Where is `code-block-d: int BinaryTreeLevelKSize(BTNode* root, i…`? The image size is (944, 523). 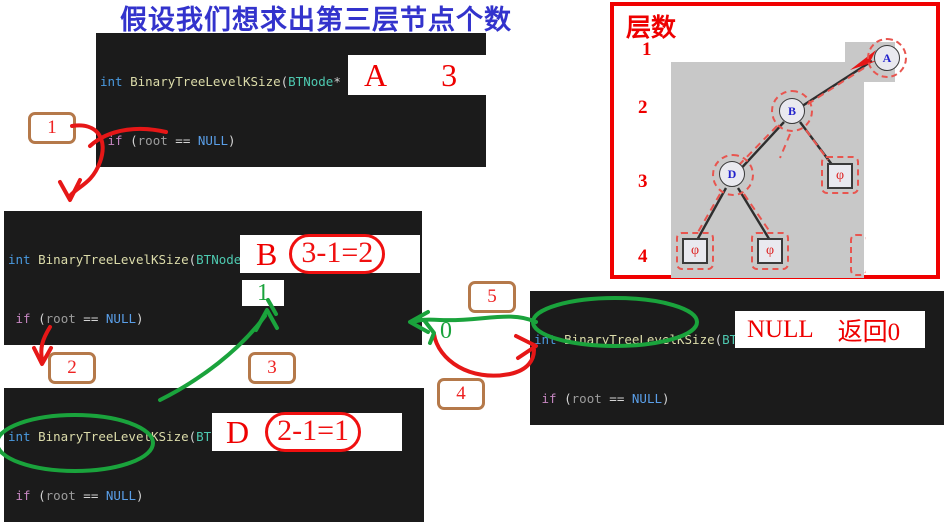 code-block-d: int BinaryTreeLevelKSize(BTNode* root, i… is located at coordinates (214, 455).